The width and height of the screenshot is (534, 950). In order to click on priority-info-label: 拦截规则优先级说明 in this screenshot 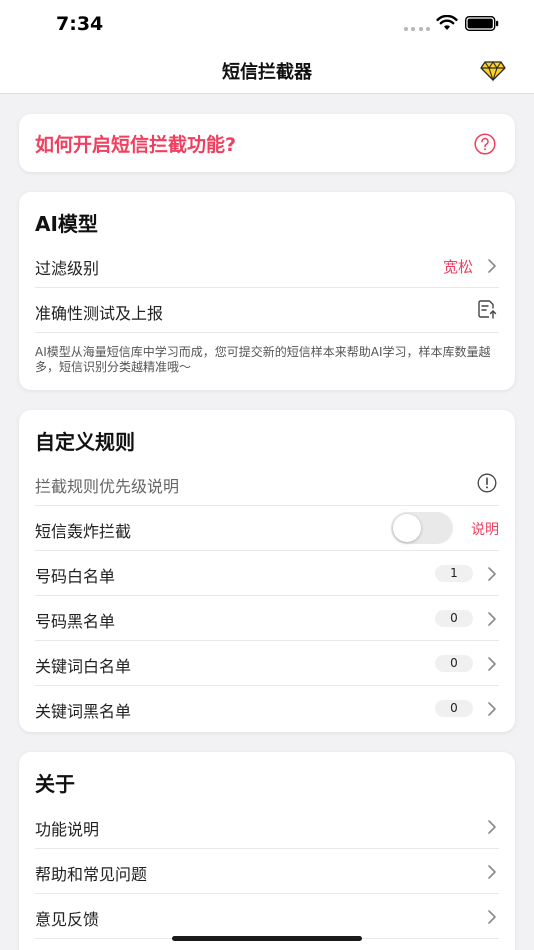, I will do `click(107, 486)`.